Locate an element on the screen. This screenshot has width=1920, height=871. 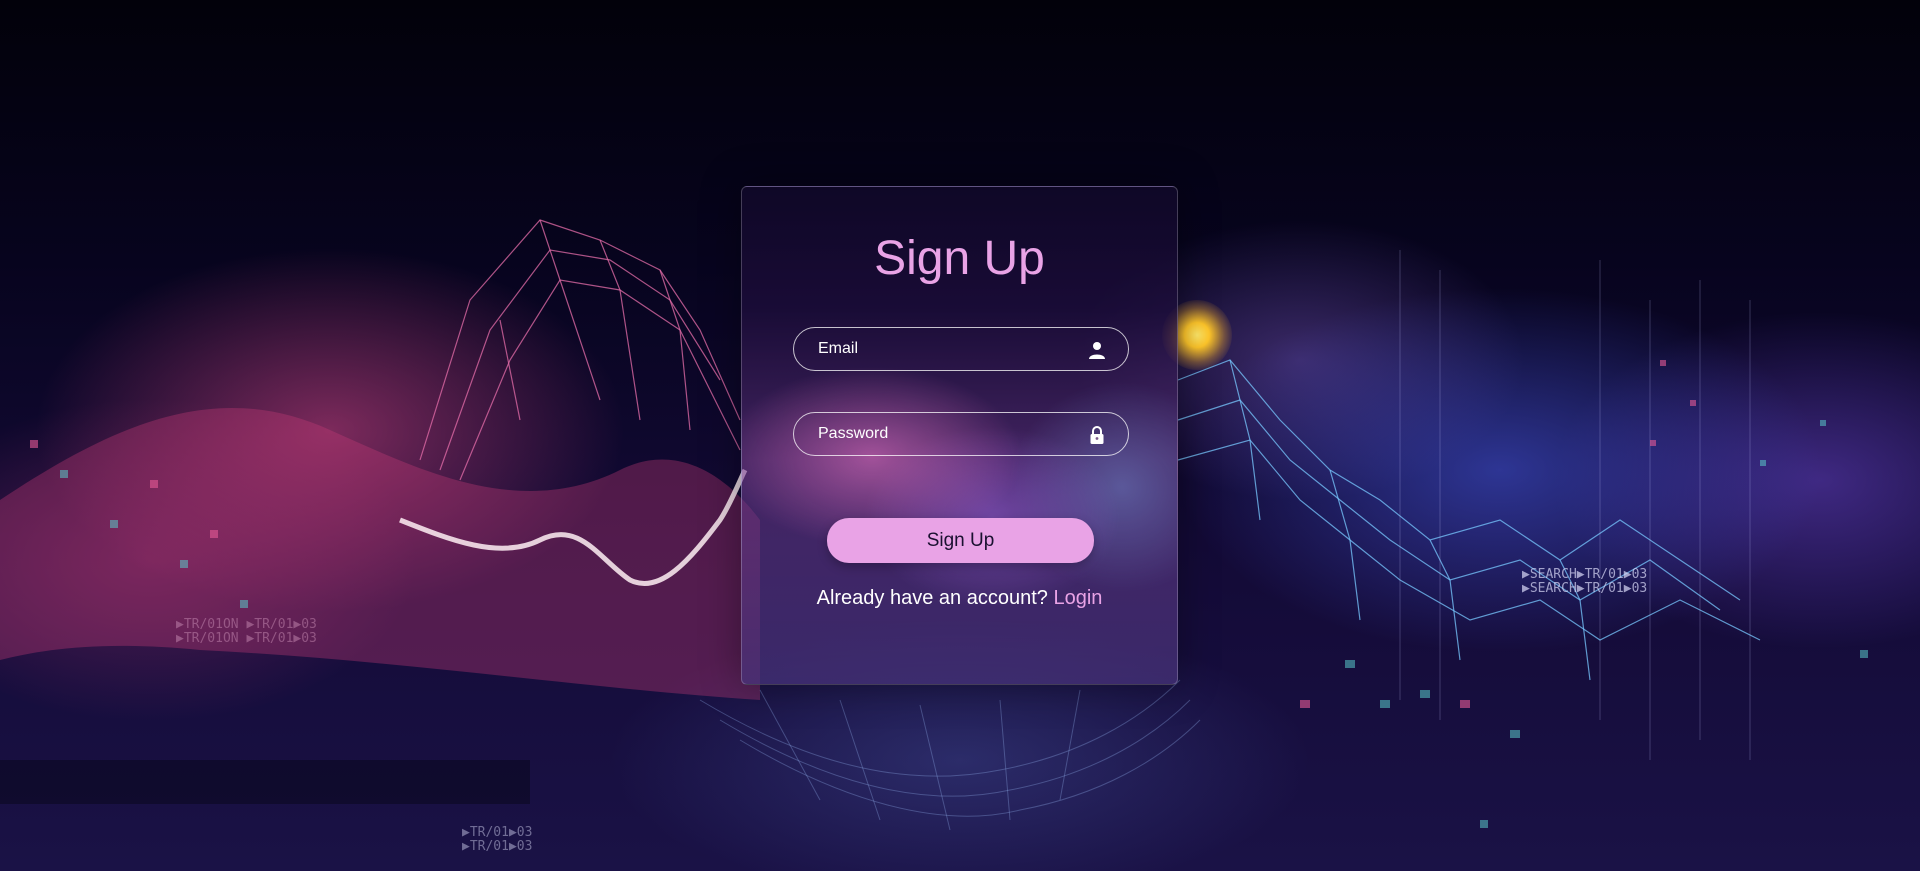
lock-icon is located at coordinates (1097, 435).